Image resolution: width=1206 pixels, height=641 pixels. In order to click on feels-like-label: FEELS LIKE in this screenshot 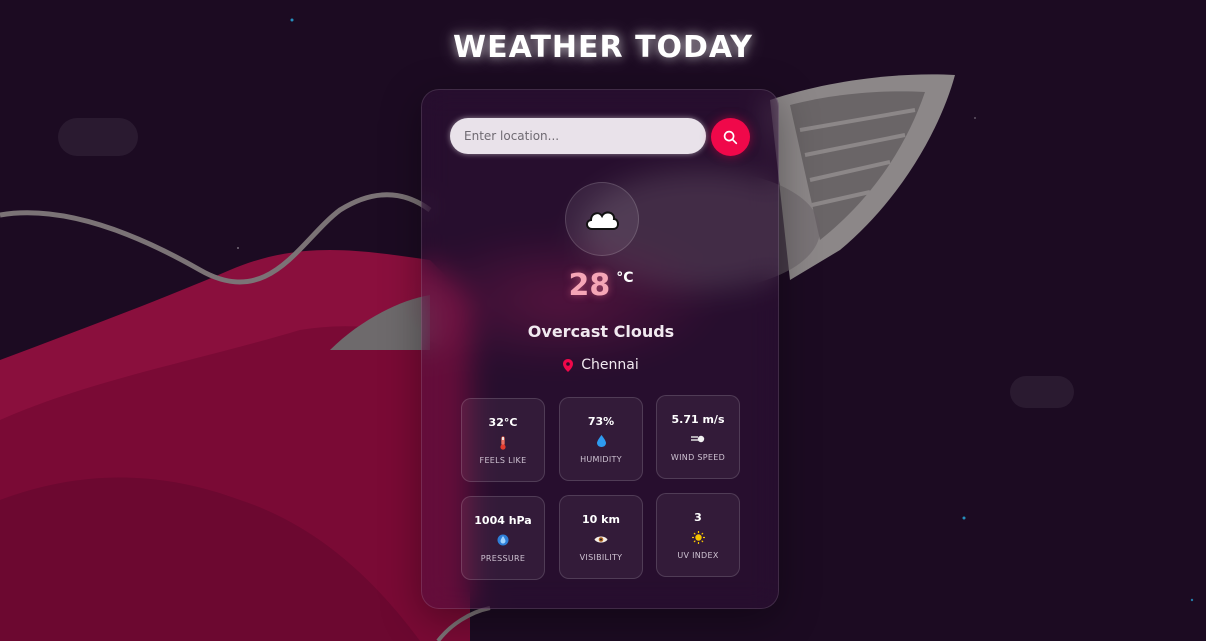, I will do `click(503, 460)`.